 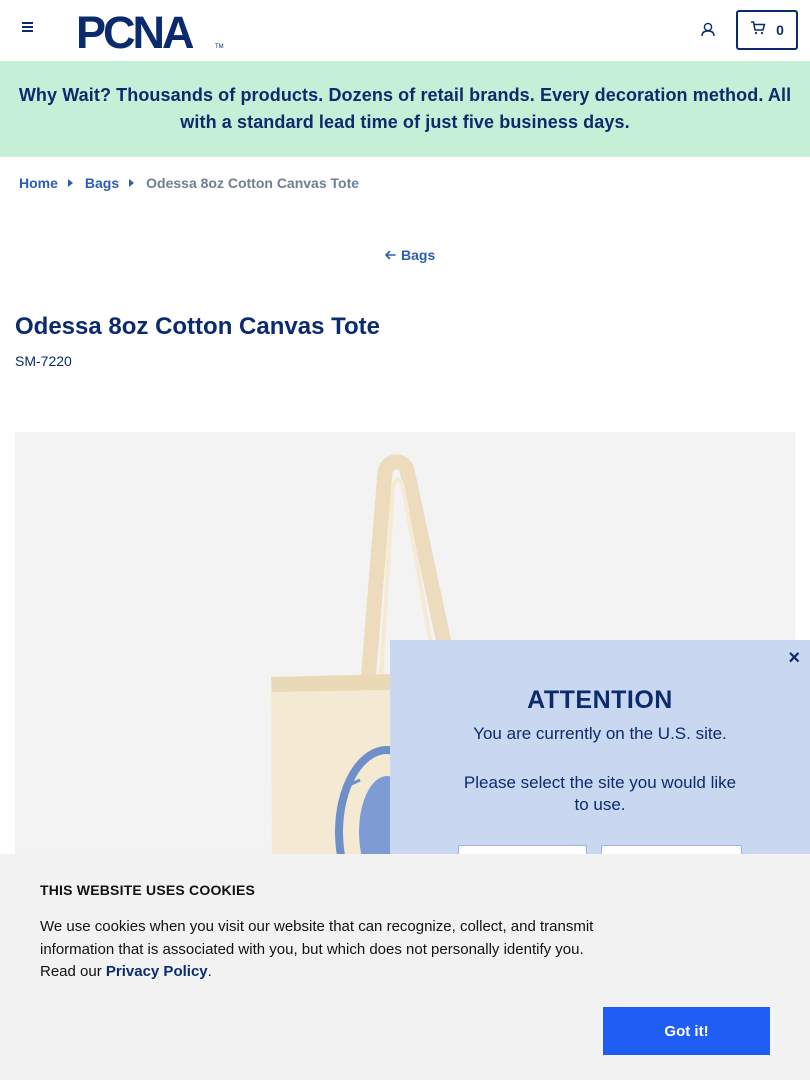 I want to click on cart-icon, so click(x=758, y=30).